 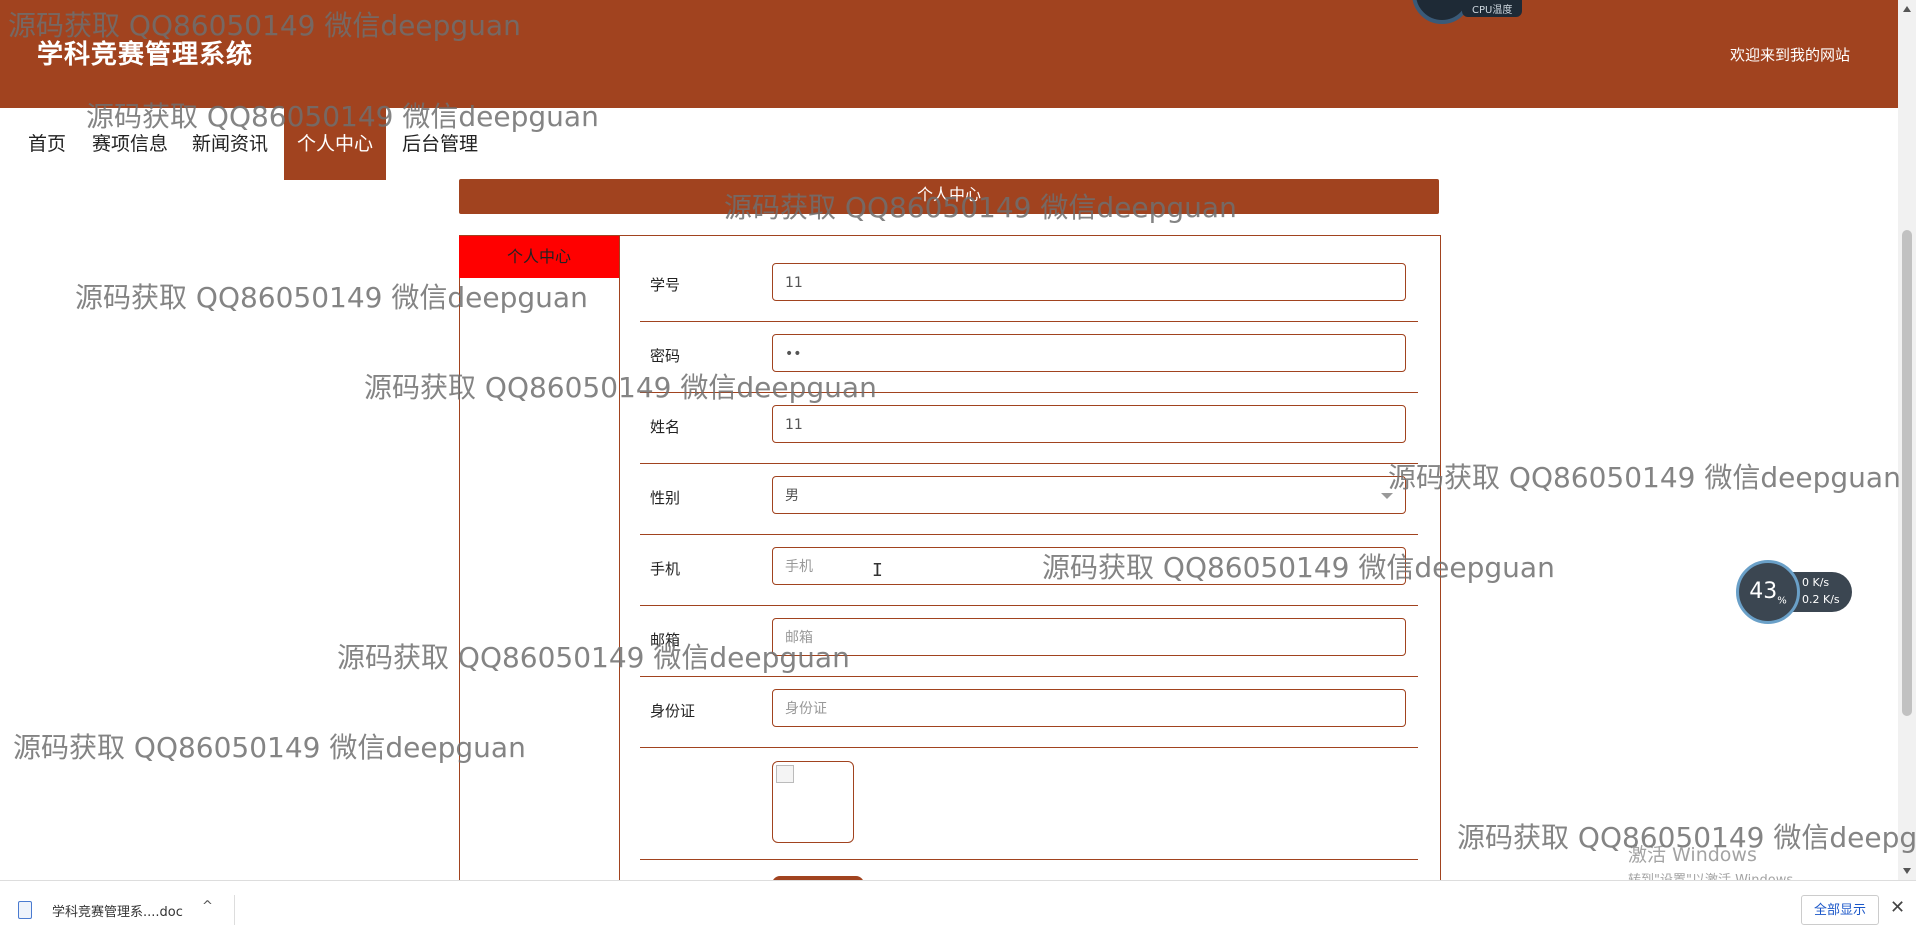 What do you see at coordinates (1692, 855) in the screenshot?
I see `activation-title: 激活 Windows` at bounding box center [1692, 855].